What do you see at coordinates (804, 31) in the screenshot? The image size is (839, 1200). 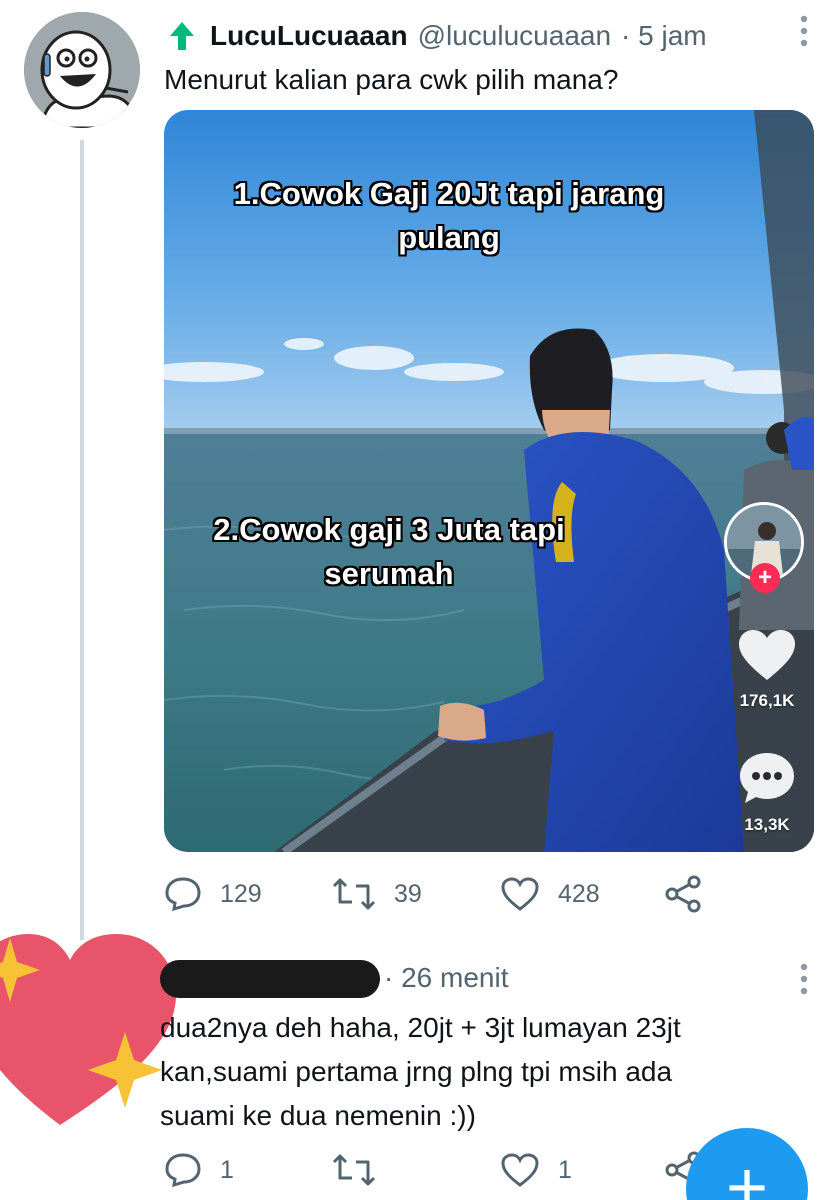 I see `more-options-icon` at bounding box center [804, 31].